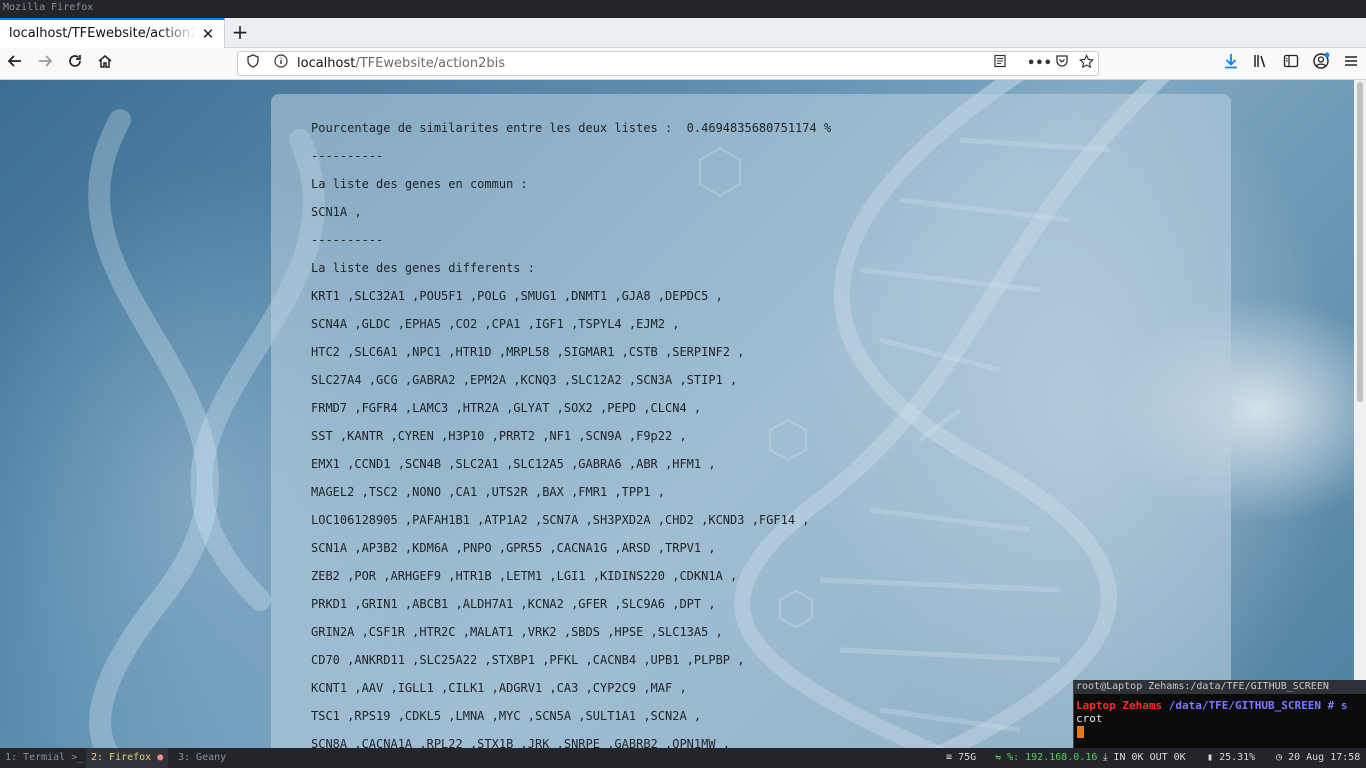 This screenshot has height=768, width=1366. I want to click on firefox-icon: ●, so click(160, 757).